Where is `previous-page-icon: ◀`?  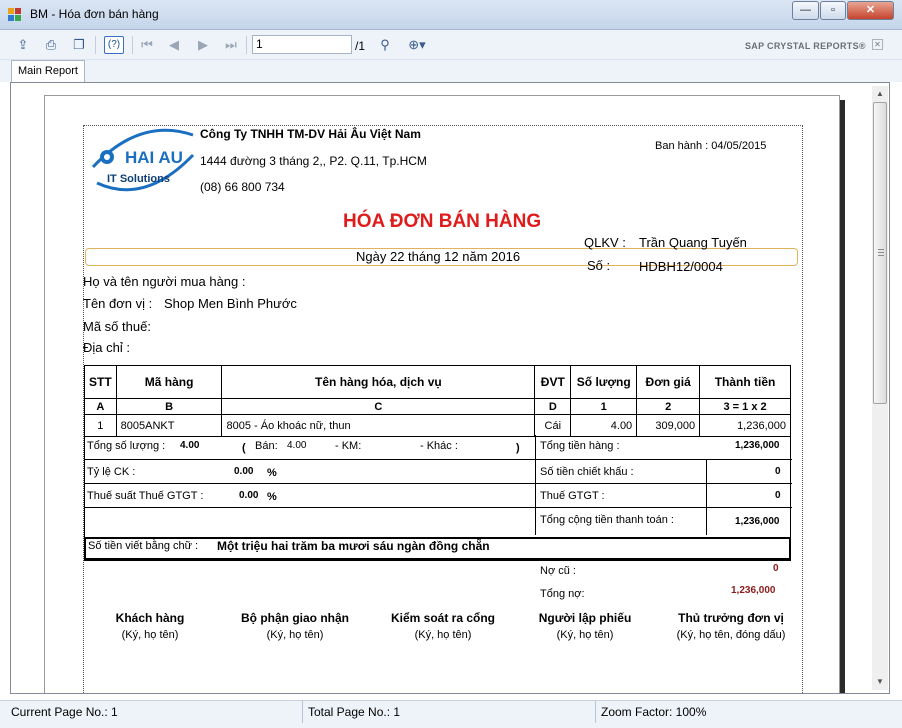
previous-page-icon: ◀ is located at coordinates (174, 45).